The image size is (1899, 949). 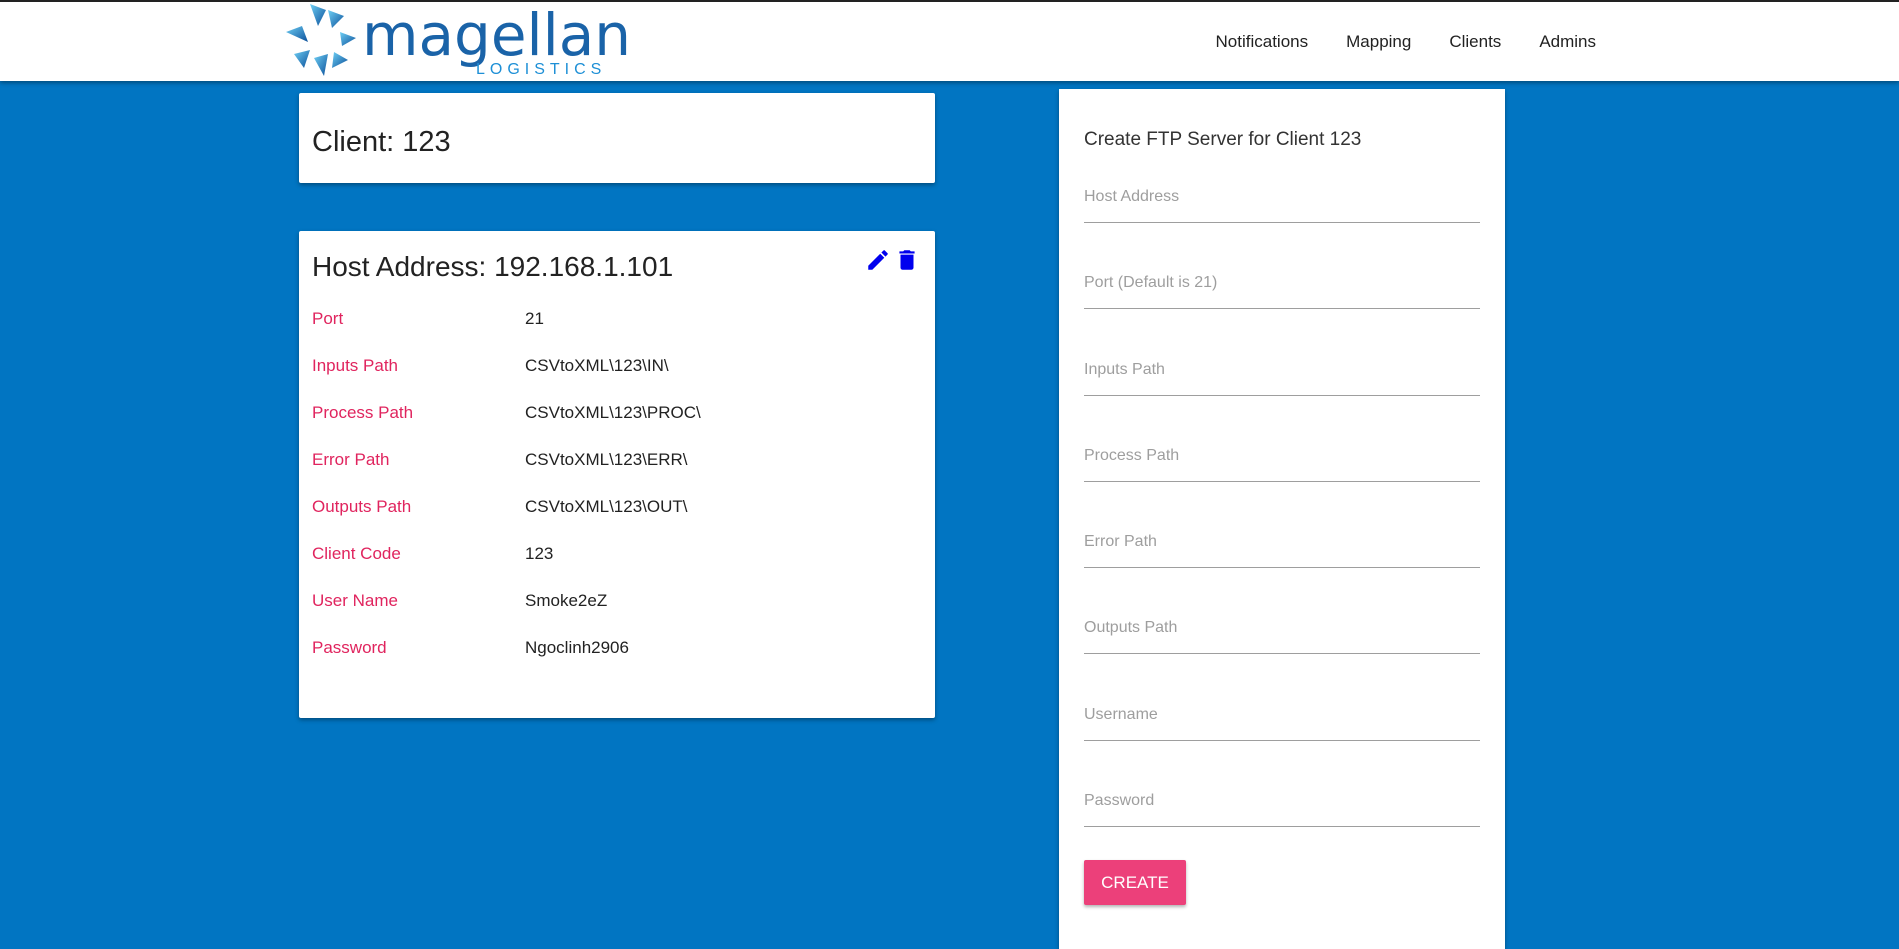 What do you see at coordinates (1135, 882) in the screenshot?
I see `create-button: CREATE` at bounding box center [1135, 882].